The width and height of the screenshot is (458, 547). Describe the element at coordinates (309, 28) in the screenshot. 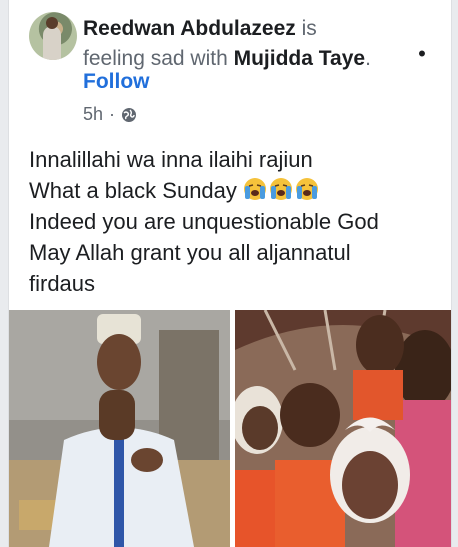

I see `activity-is: is` at that location.